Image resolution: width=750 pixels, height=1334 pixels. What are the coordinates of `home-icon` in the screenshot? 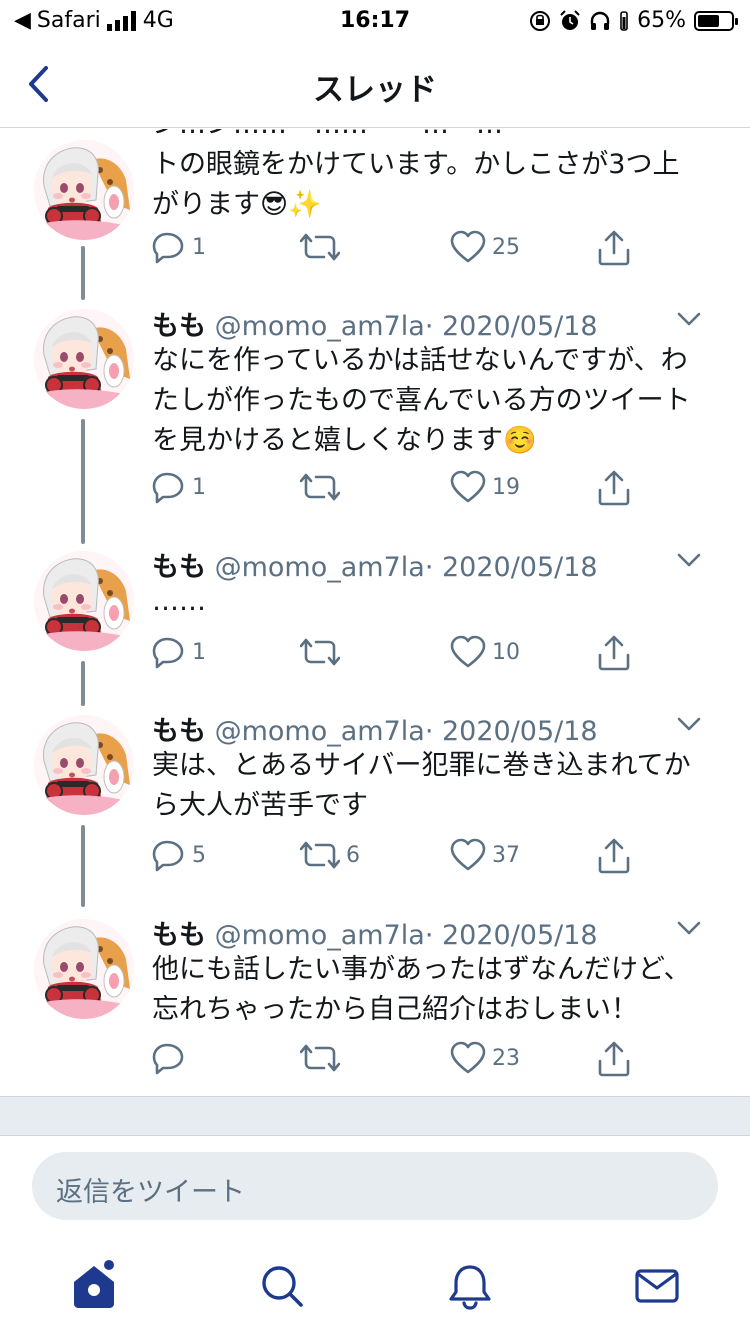 It's located at (94, 1284).